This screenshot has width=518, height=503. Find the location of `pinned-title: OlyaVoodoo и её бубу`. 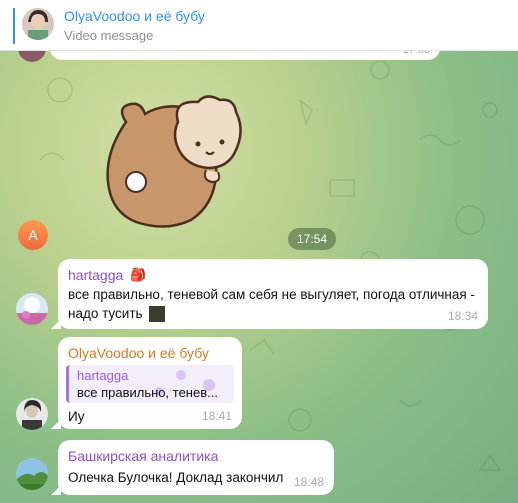

pinned-title: OlyaVoodoo и её бубу is located at coordinates (134, 16).